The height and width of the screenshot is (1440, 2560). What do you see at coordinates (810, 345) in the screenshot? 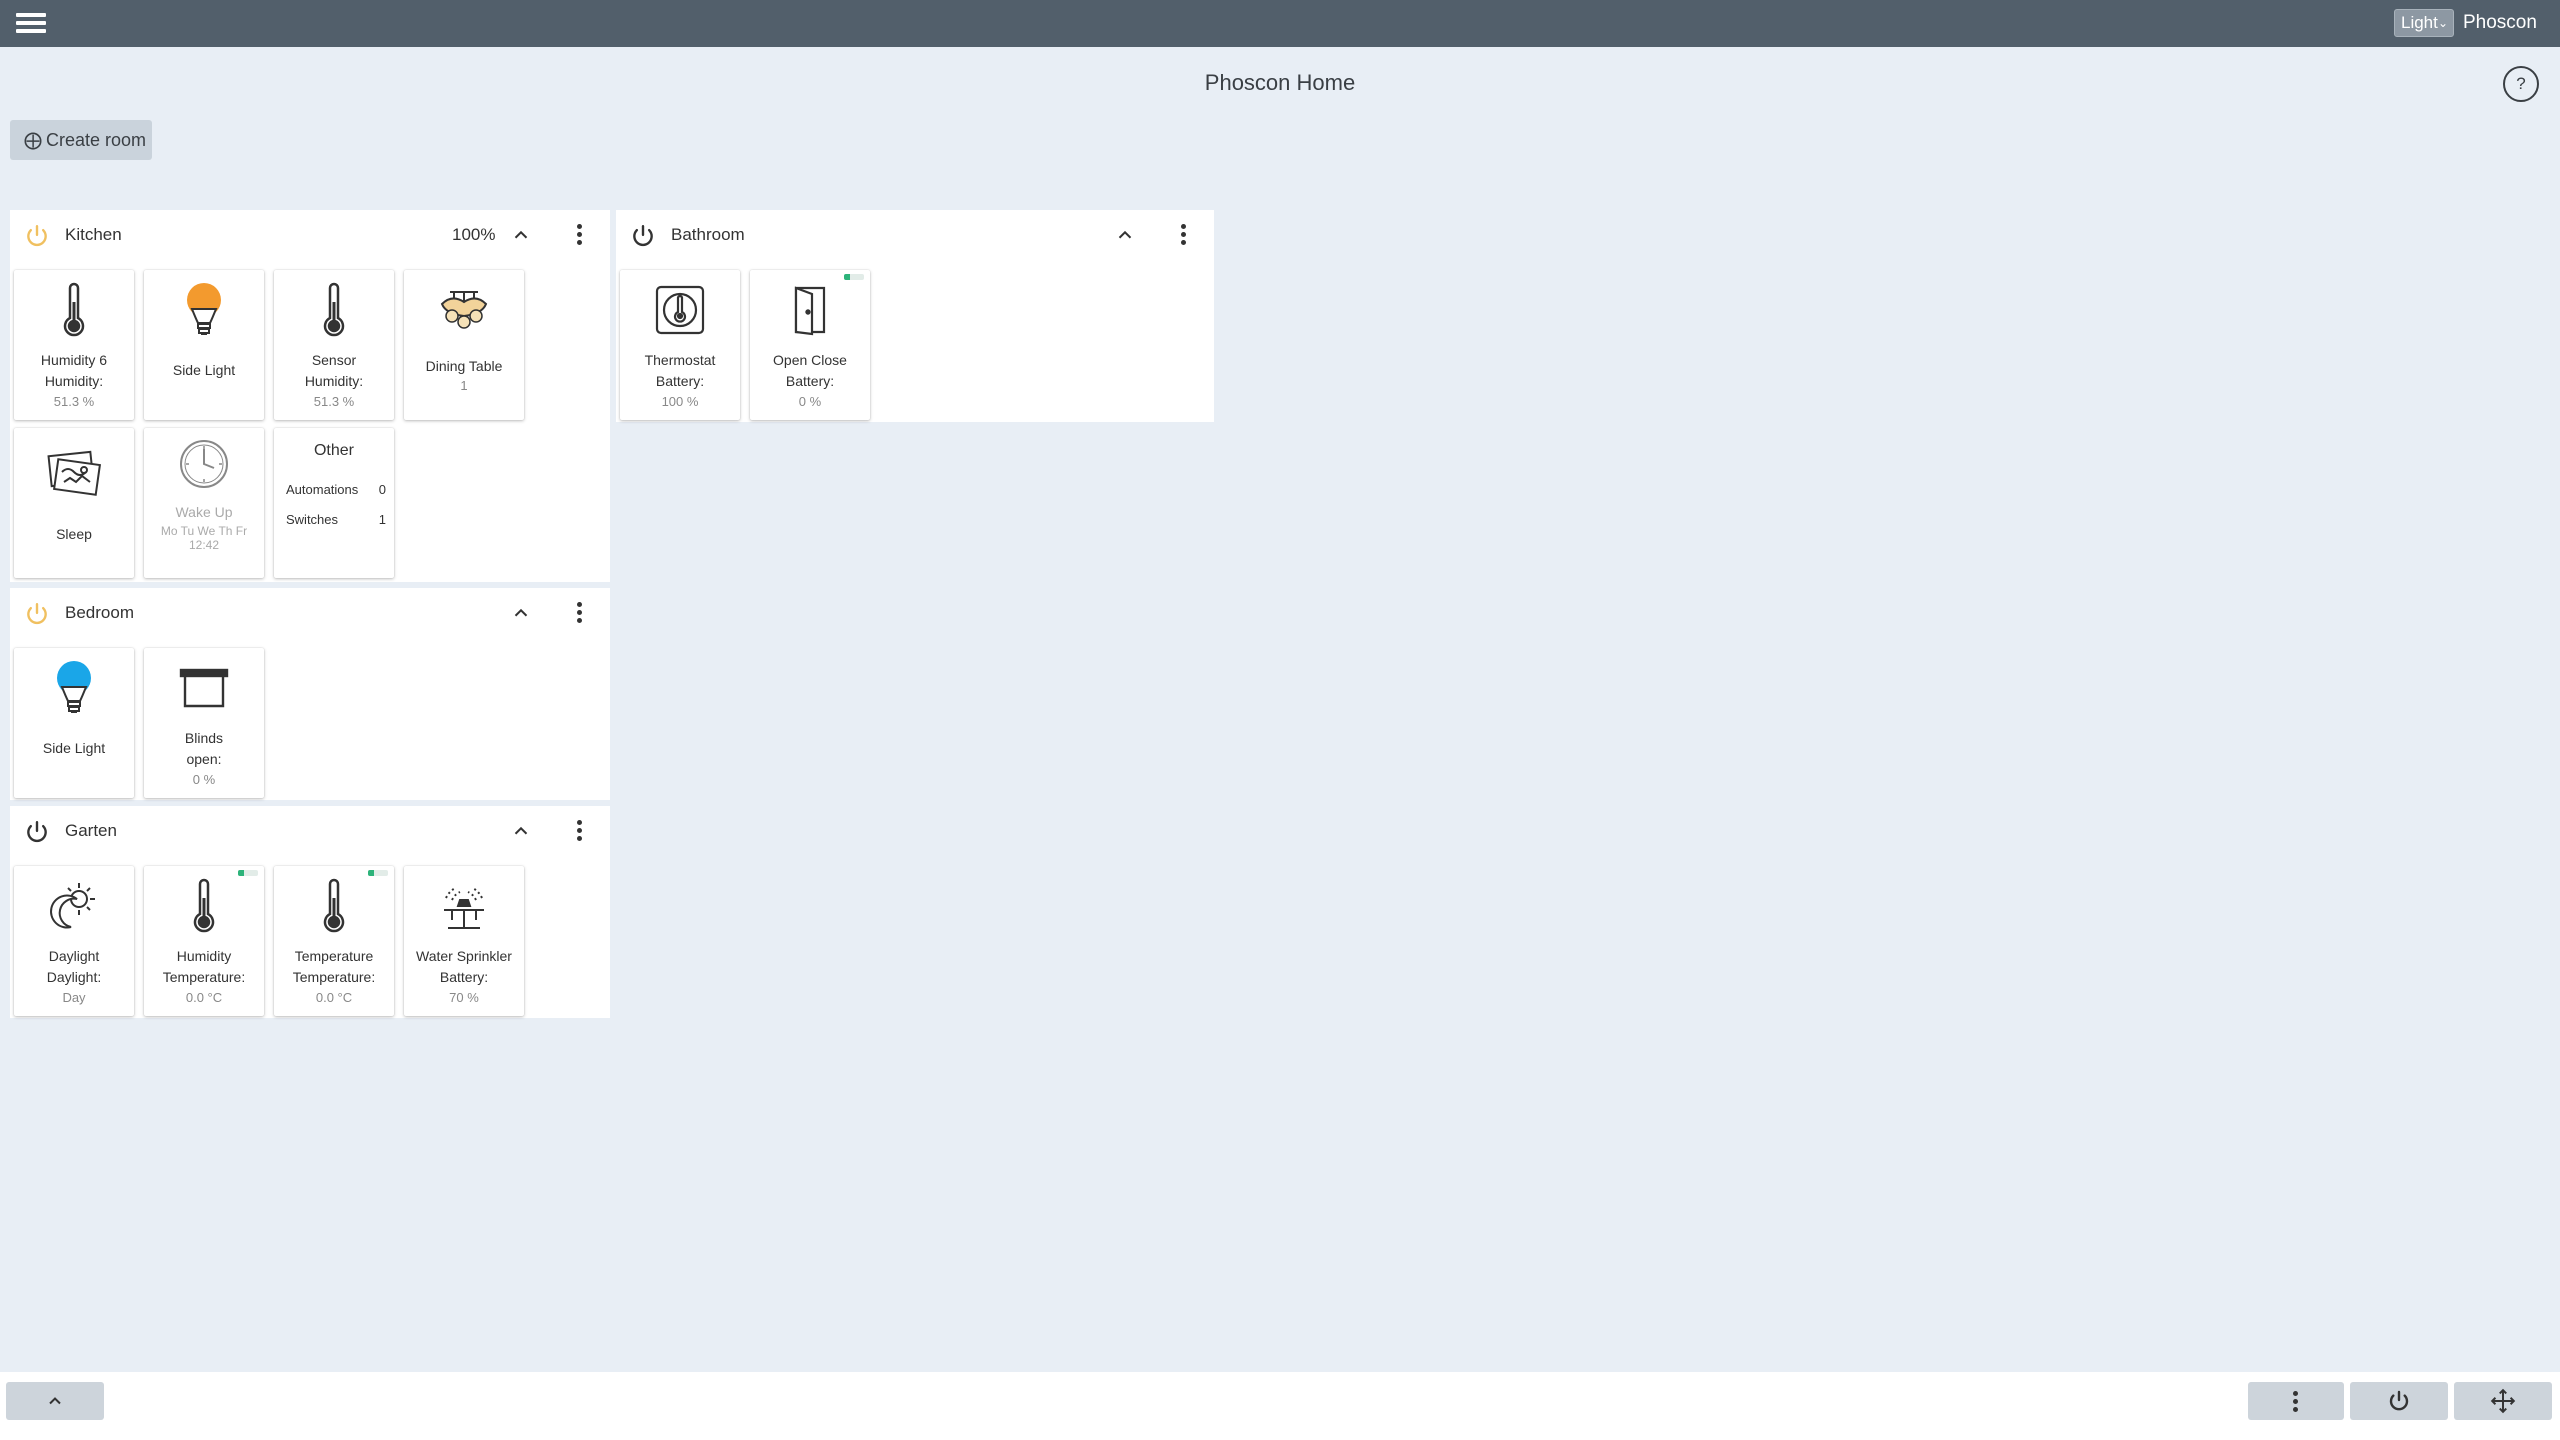
I see `tile-open-close: Open Close Battery: 0 %` at bounding box center [810, 345].